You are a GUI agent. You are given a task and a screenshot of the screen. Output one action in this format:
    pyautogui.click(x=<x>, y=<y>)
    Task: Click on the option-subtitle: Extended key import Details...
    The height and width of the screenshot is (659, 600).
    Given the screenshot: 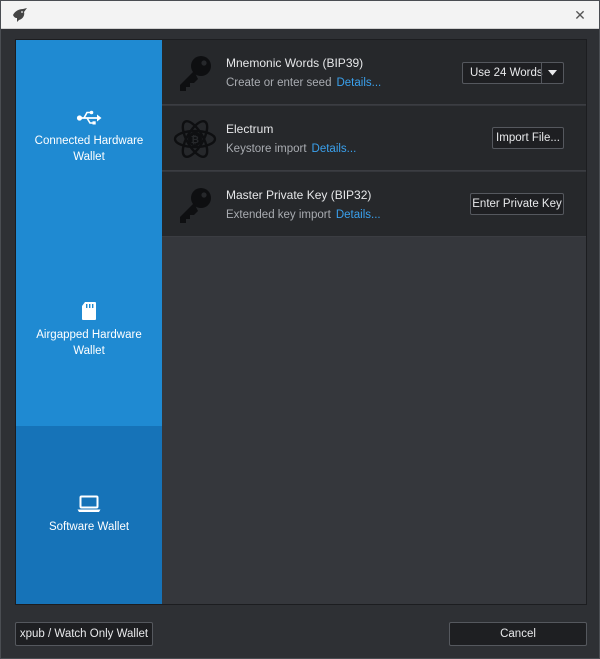 What is the action you would take?
    pyautogui.click(x=303, y=215)
    